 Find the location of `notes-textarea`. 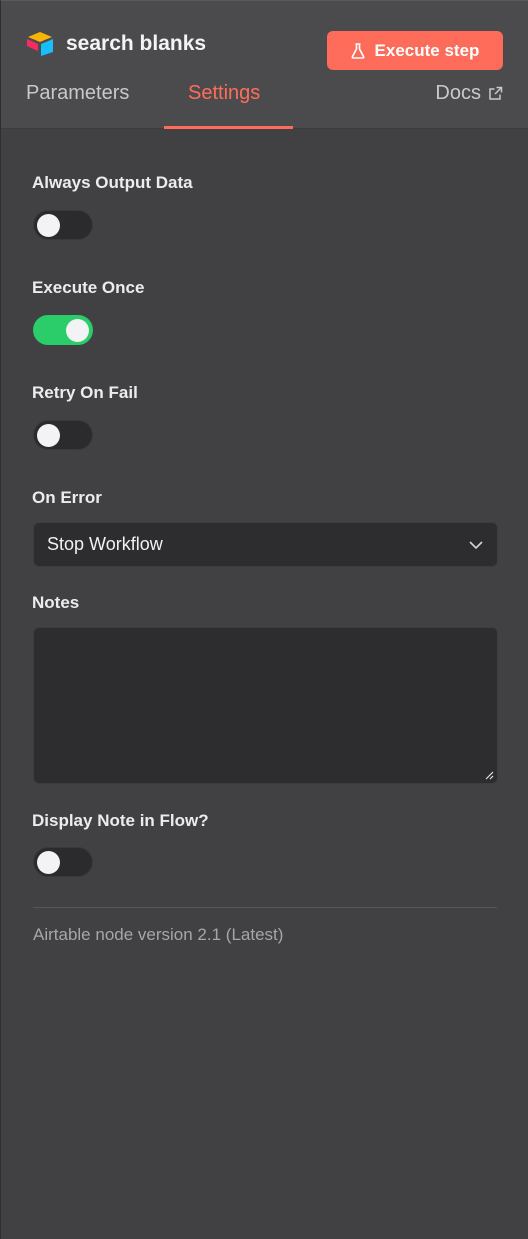

notes-textarea is located at coordinates (265, 705).